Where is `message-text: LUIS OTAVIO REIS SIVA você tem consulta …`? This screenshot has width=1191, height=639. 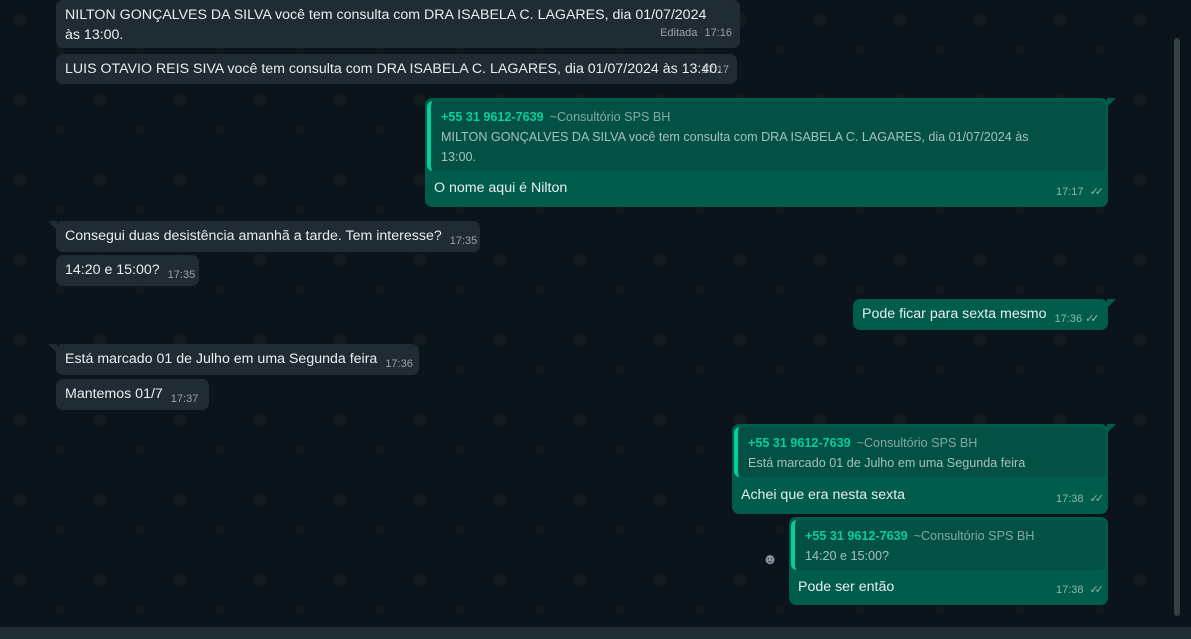 message-text: LUIS OTAVIO REIS SIVA você tem consulta … is located at coordinates (393, 69).